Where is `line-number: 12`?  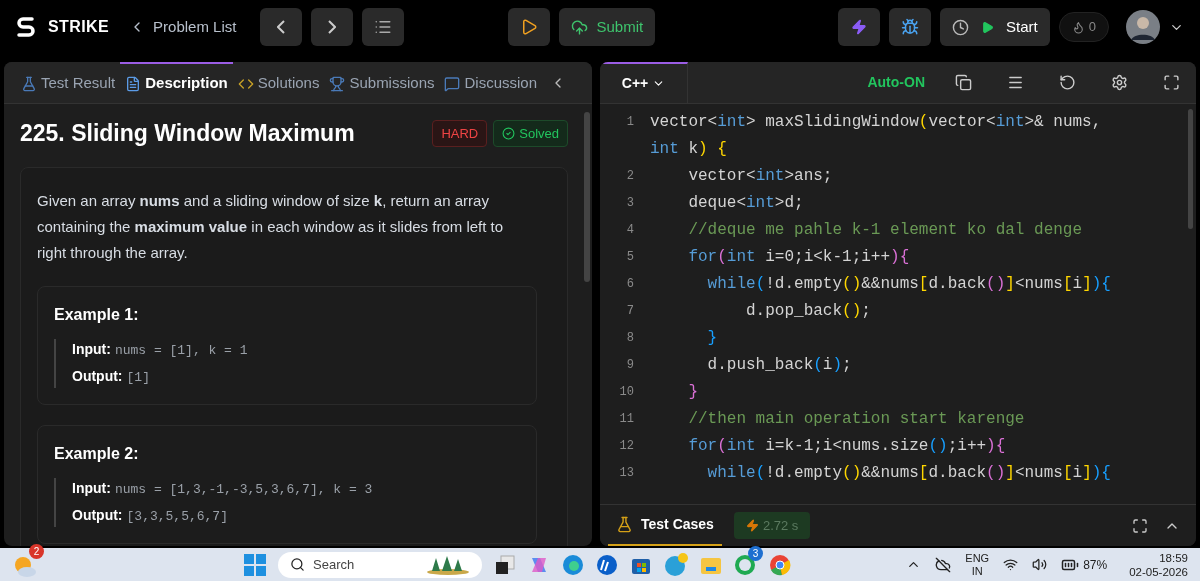
line-number: 12 is located at coordinates (626, 446).